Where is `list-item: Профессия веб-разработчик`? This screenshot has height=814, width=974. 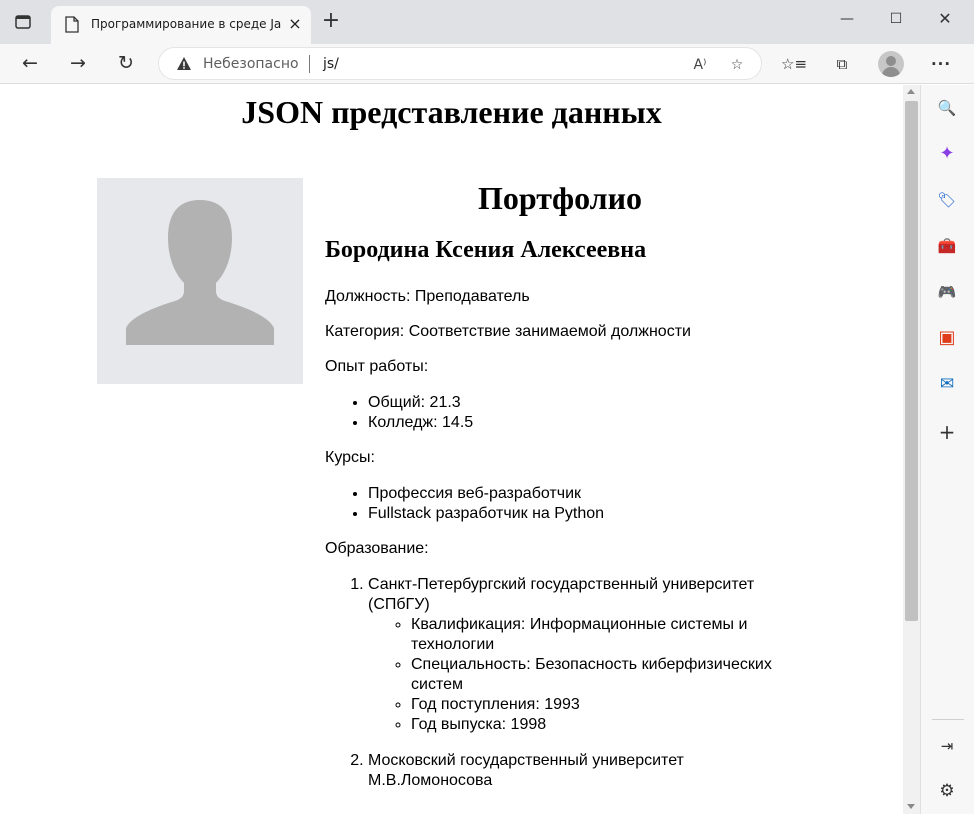
list-item: Профессия веб-разработчик is located at coordinates (586, 494).